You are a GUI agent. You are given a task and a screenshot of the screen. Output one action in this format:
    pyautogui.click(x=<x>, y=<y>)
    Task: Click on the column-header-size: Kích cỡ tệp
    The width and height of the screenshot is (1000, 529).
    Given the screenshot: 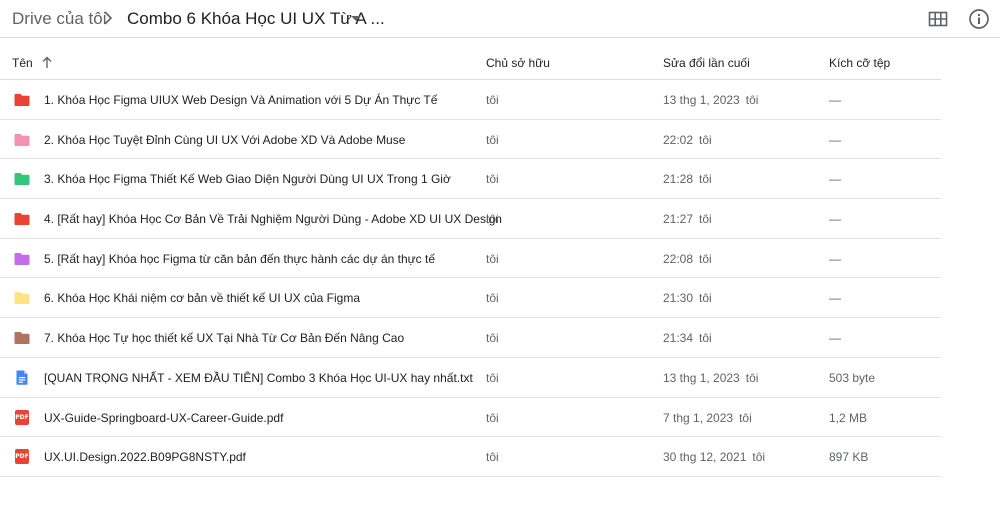 What is the action you would take?
    pyautogui.click(x=859, y=63)
    